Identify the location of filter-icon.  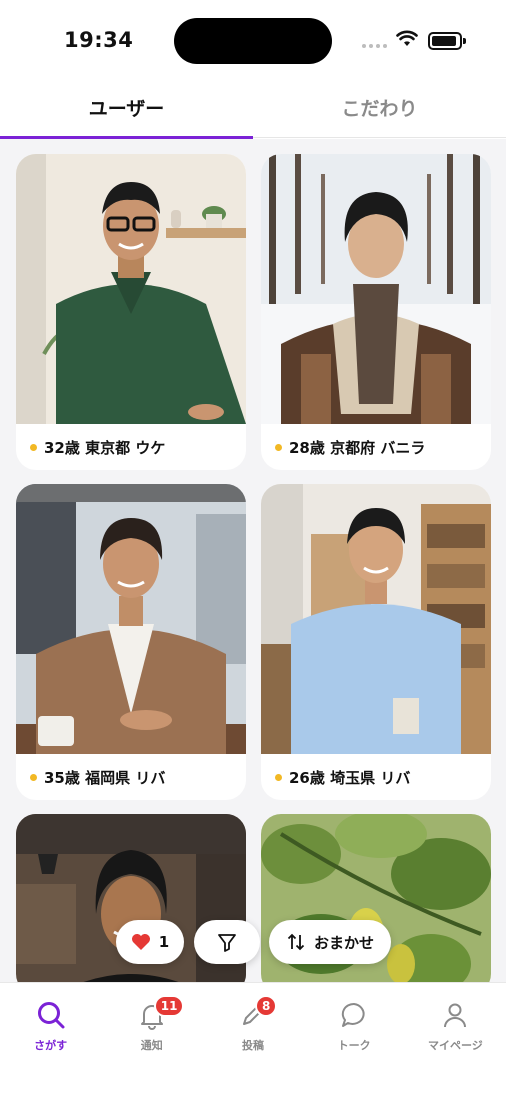
(227, 943).